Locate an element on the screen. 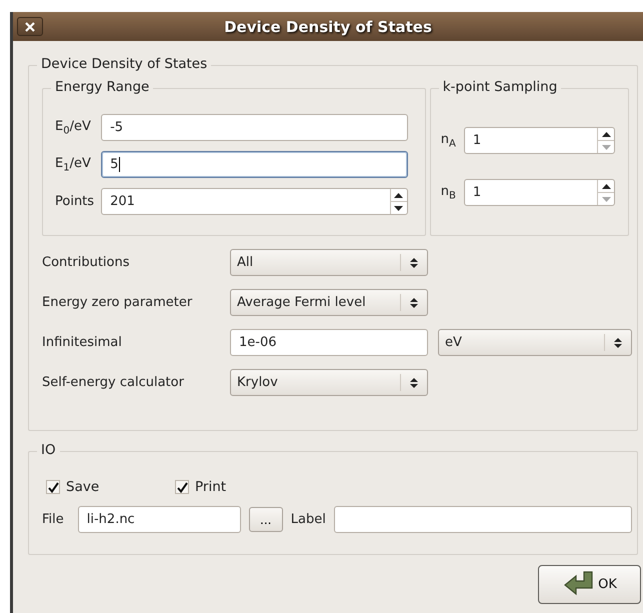 The image size is (643, 613). field-label: Label is located at coordinates (308, 519).